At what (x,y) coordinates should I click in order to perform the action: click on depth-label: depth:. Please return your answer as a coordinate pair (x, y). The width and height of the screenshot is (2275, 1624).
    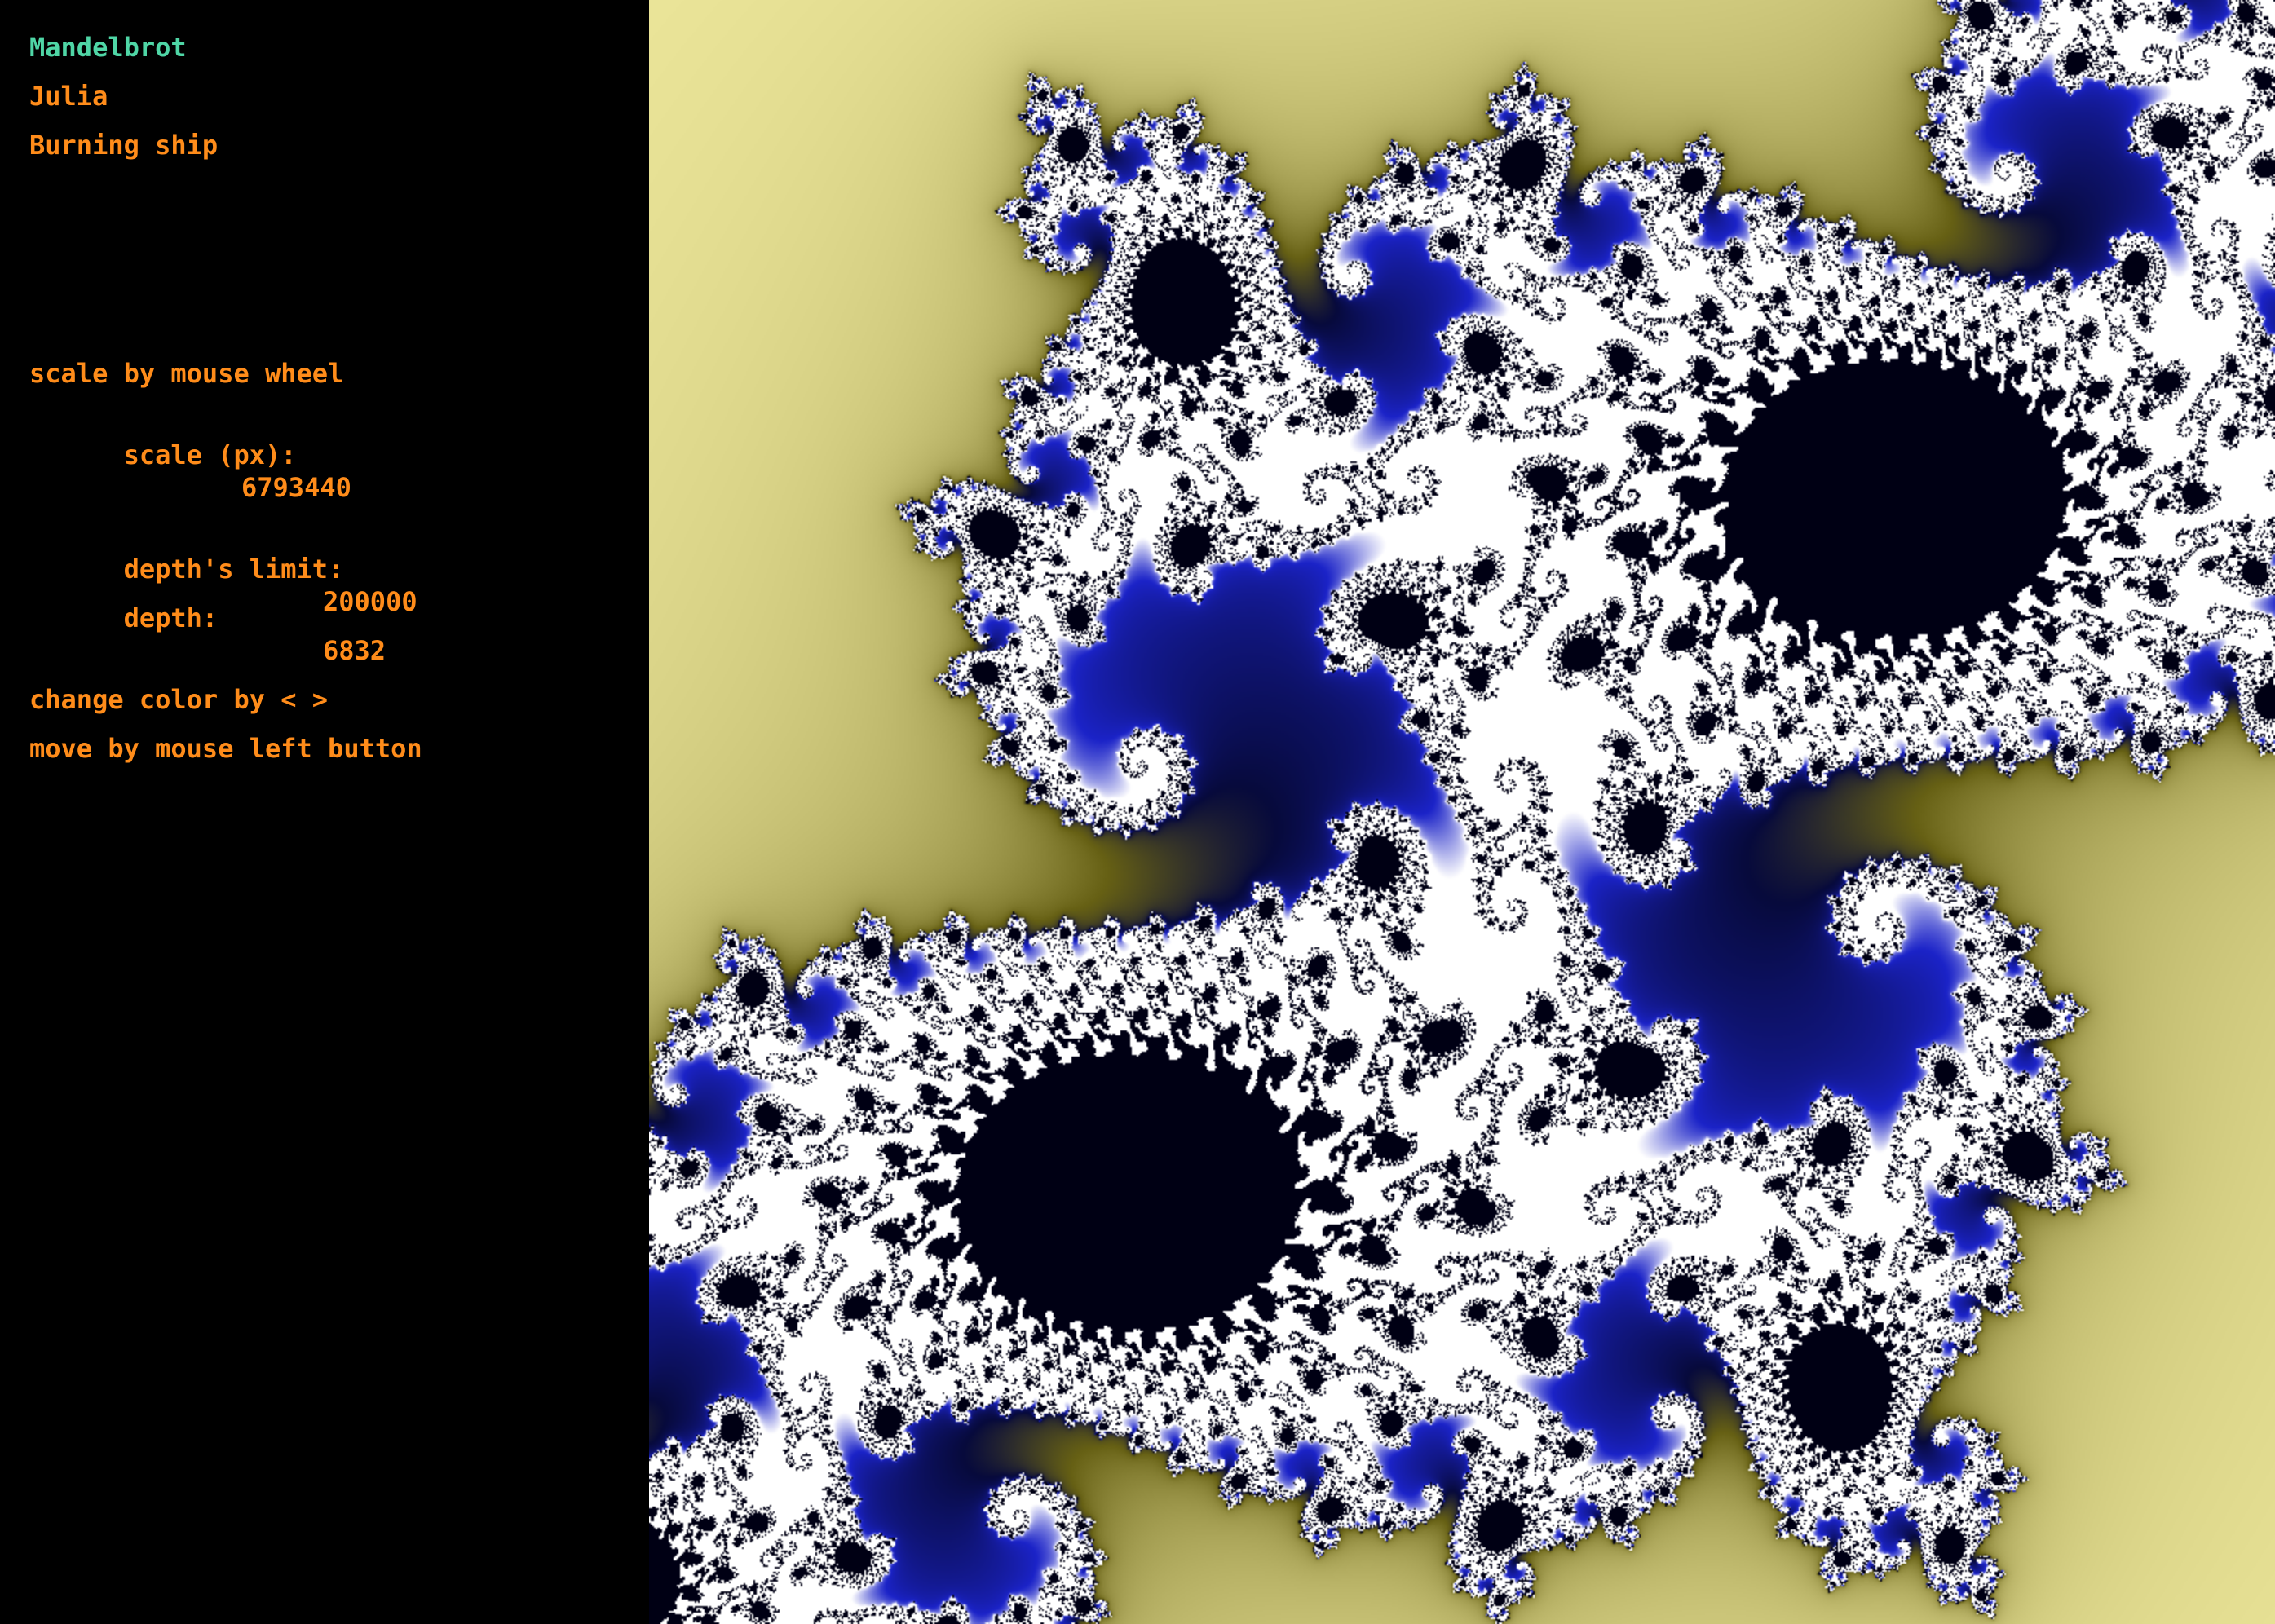
    Looking at the image, I should click on (171, 617).